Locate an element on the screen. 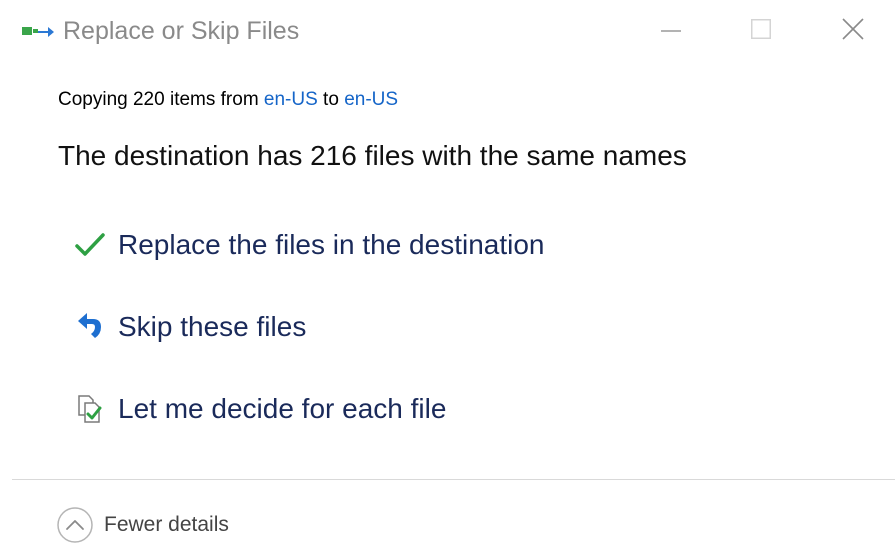 This screenshot has width=895, height=554. copy-files-icon is located at coordinates (38, 32).